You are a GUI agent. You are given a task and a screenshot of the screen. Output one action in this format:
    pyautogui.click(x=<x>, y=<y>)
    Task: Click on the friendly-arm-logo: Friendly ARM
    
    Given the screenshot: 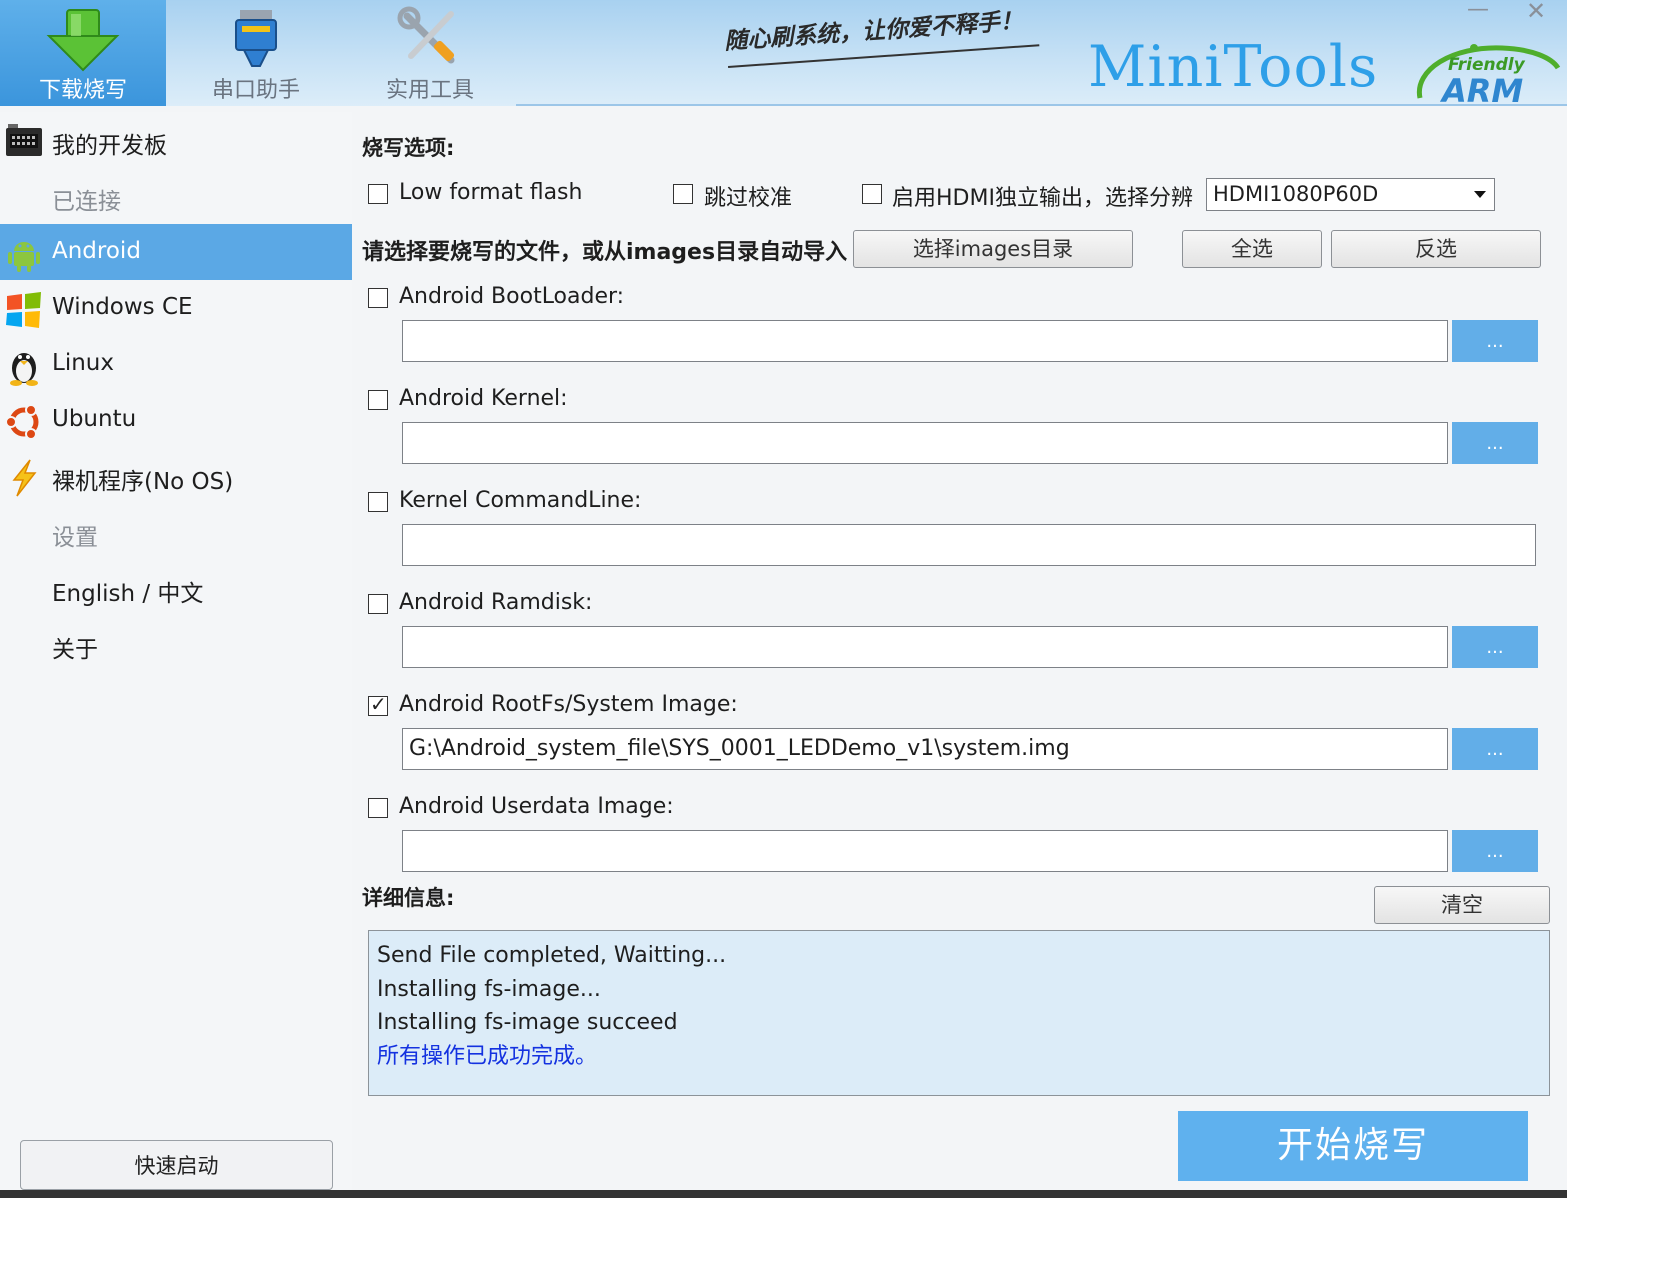 What is the action you would take?
    pyautogui.click(x=1487, y=75)
    